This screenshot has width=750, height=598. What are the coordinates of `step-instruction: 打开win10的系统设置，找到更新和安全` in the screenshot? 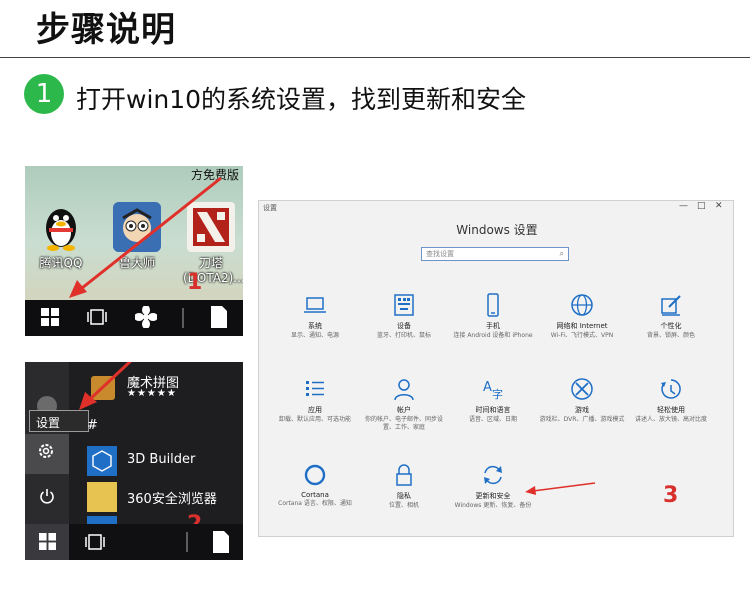 It's located at (301, 99).